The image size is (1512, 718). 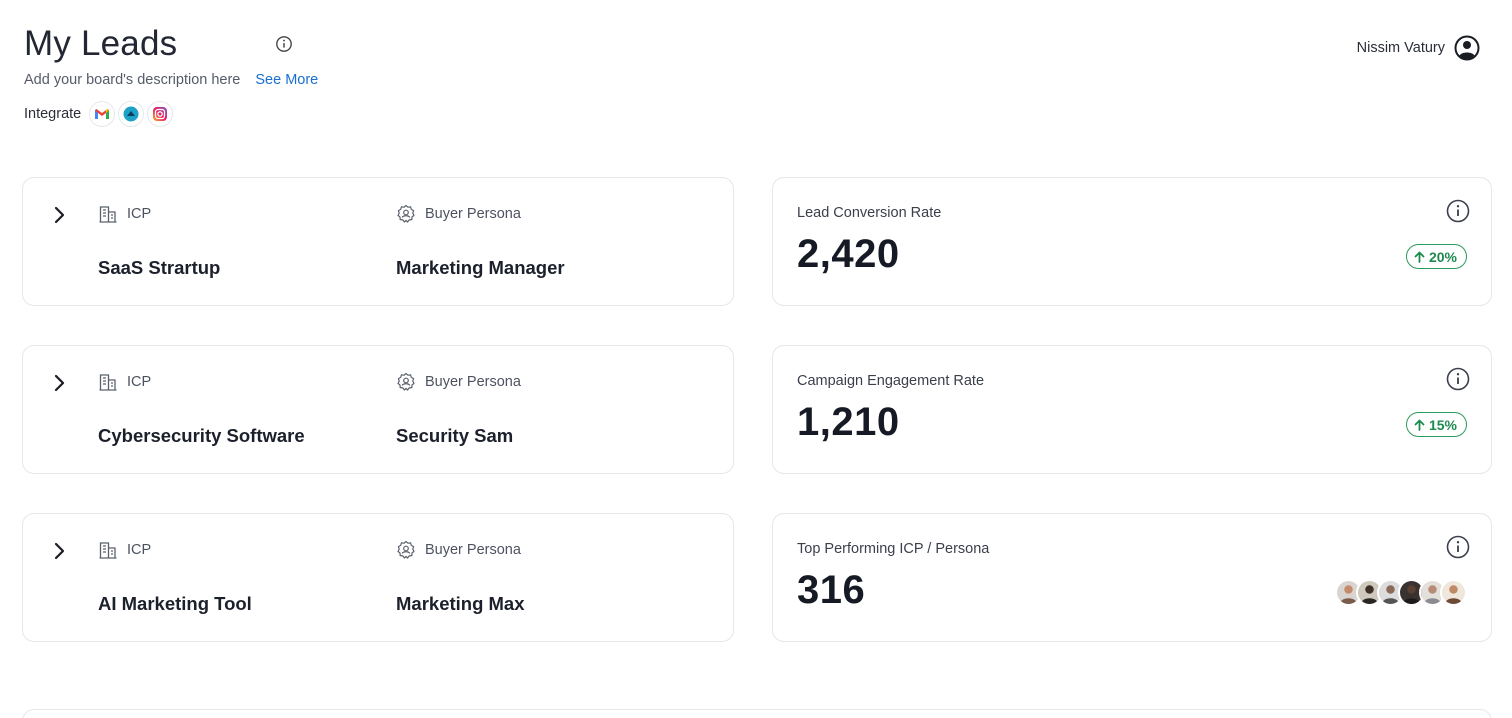 I want to click on metric-label: Campaign Engagement Rate, so click(x=891, y=381).